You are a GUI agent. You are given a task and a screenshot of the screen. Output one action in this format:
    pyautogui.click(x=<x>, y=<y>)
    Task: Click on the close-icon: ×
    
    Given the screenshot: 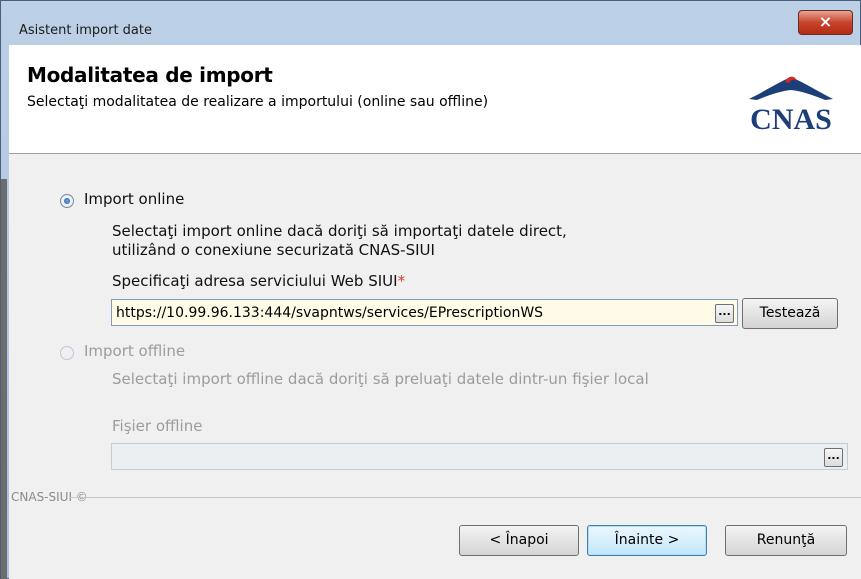 What is the action you would take?
    pyautogui.click(x=825, y=21)
    